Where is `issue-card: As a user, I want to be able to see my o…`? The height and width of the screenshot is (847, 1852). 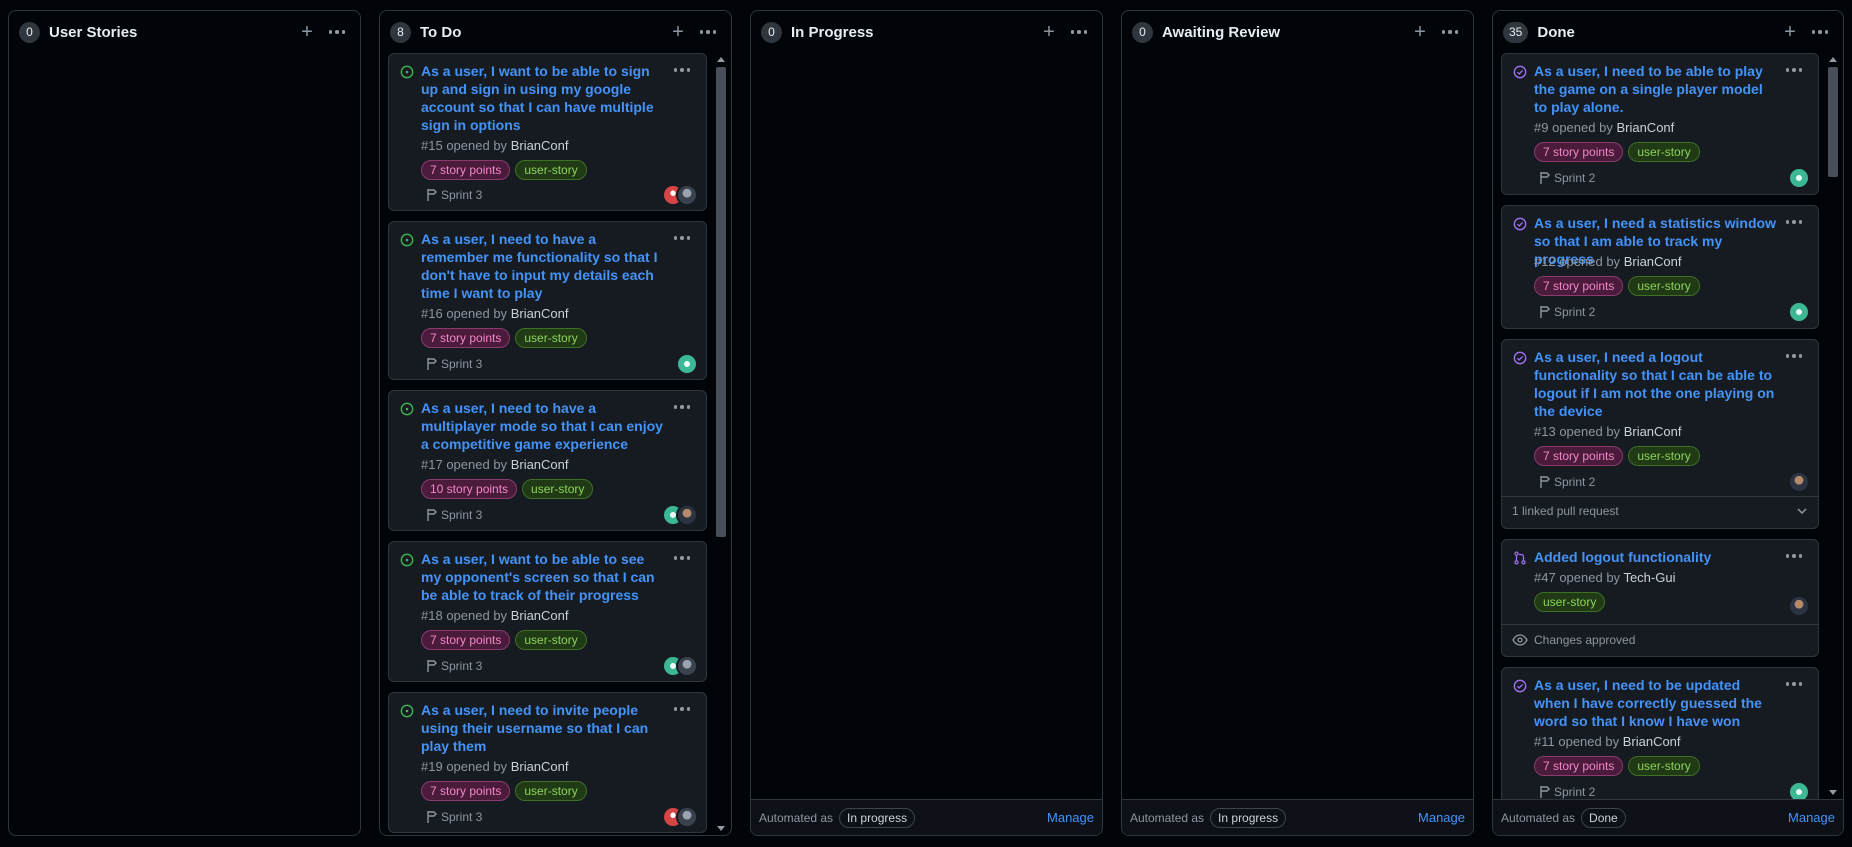 issue-card: As a user, I want to be able to see my o… is located at coordinates (547, 611).